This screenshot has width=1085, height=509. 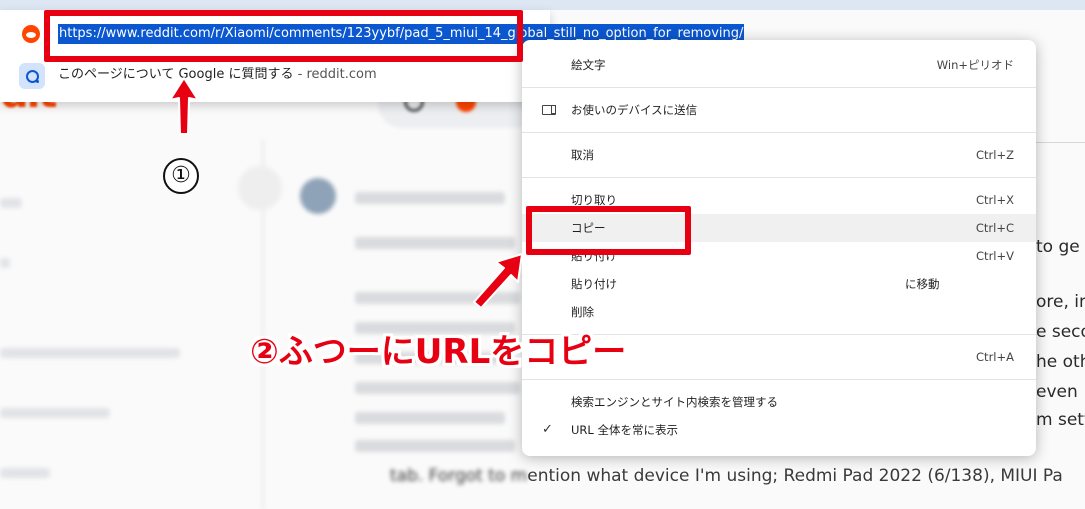 What do you see at coordinates (184, 106) in the screenshot?
I see `annotation-arrow-up-icon` at bounding box center [184, 106].